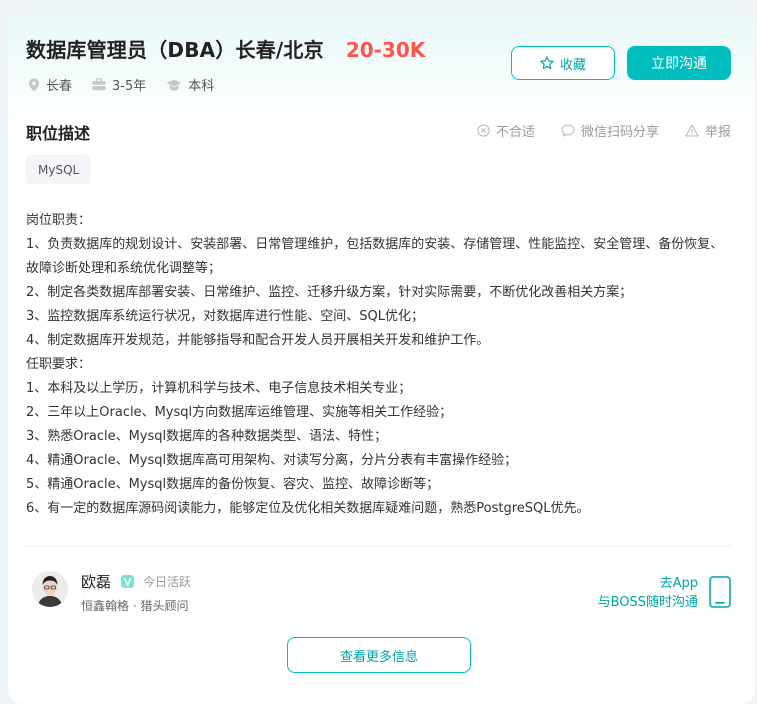 This screenshot has height=704, width=757. Describe the element at coordinates (378, 545) in the screenshot. I see `divider` at that location.